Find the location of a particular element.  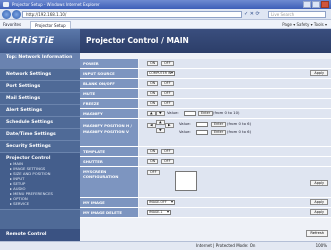

position-h-enter-button: Enter is located at coordinates (219, 124).